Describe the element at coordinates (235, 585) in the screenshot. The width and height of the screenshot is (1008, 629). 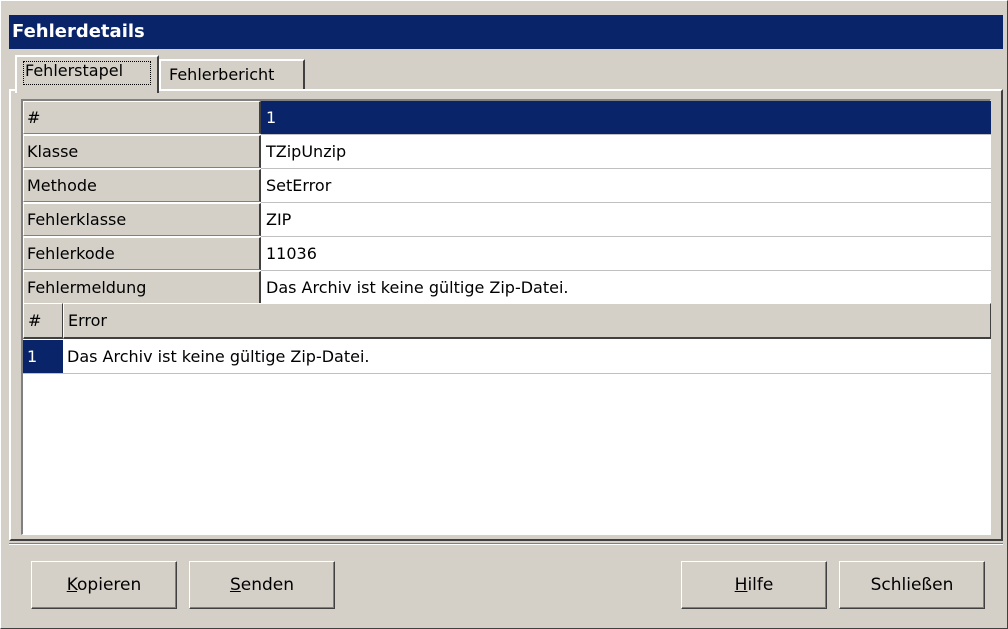
I see `send-mnemonic: S` at that location.